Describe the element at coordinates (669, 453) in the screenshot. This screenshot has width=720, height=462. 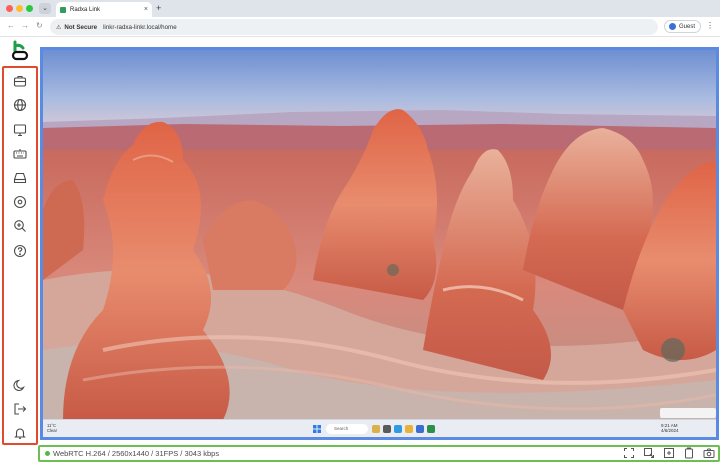
I see `paste-icon` at that location.